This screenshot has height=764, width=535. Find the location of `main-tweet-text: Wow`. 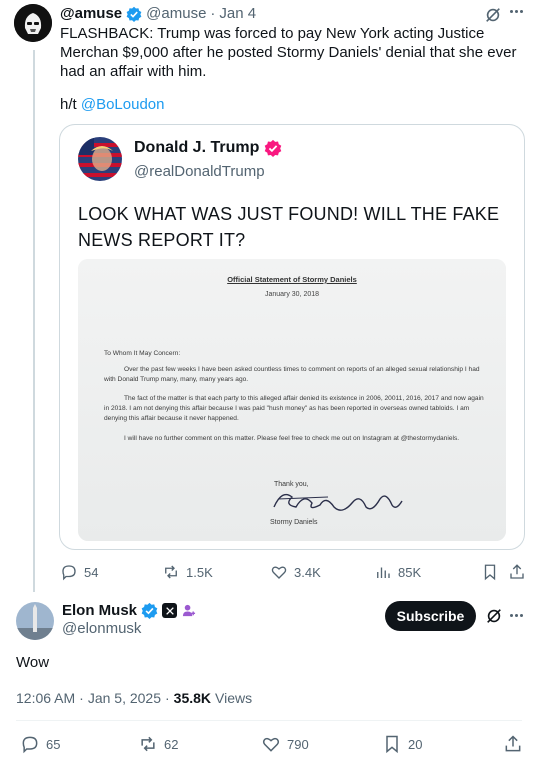

main-tweet-text: Wow is located at coordinates (33, 662).